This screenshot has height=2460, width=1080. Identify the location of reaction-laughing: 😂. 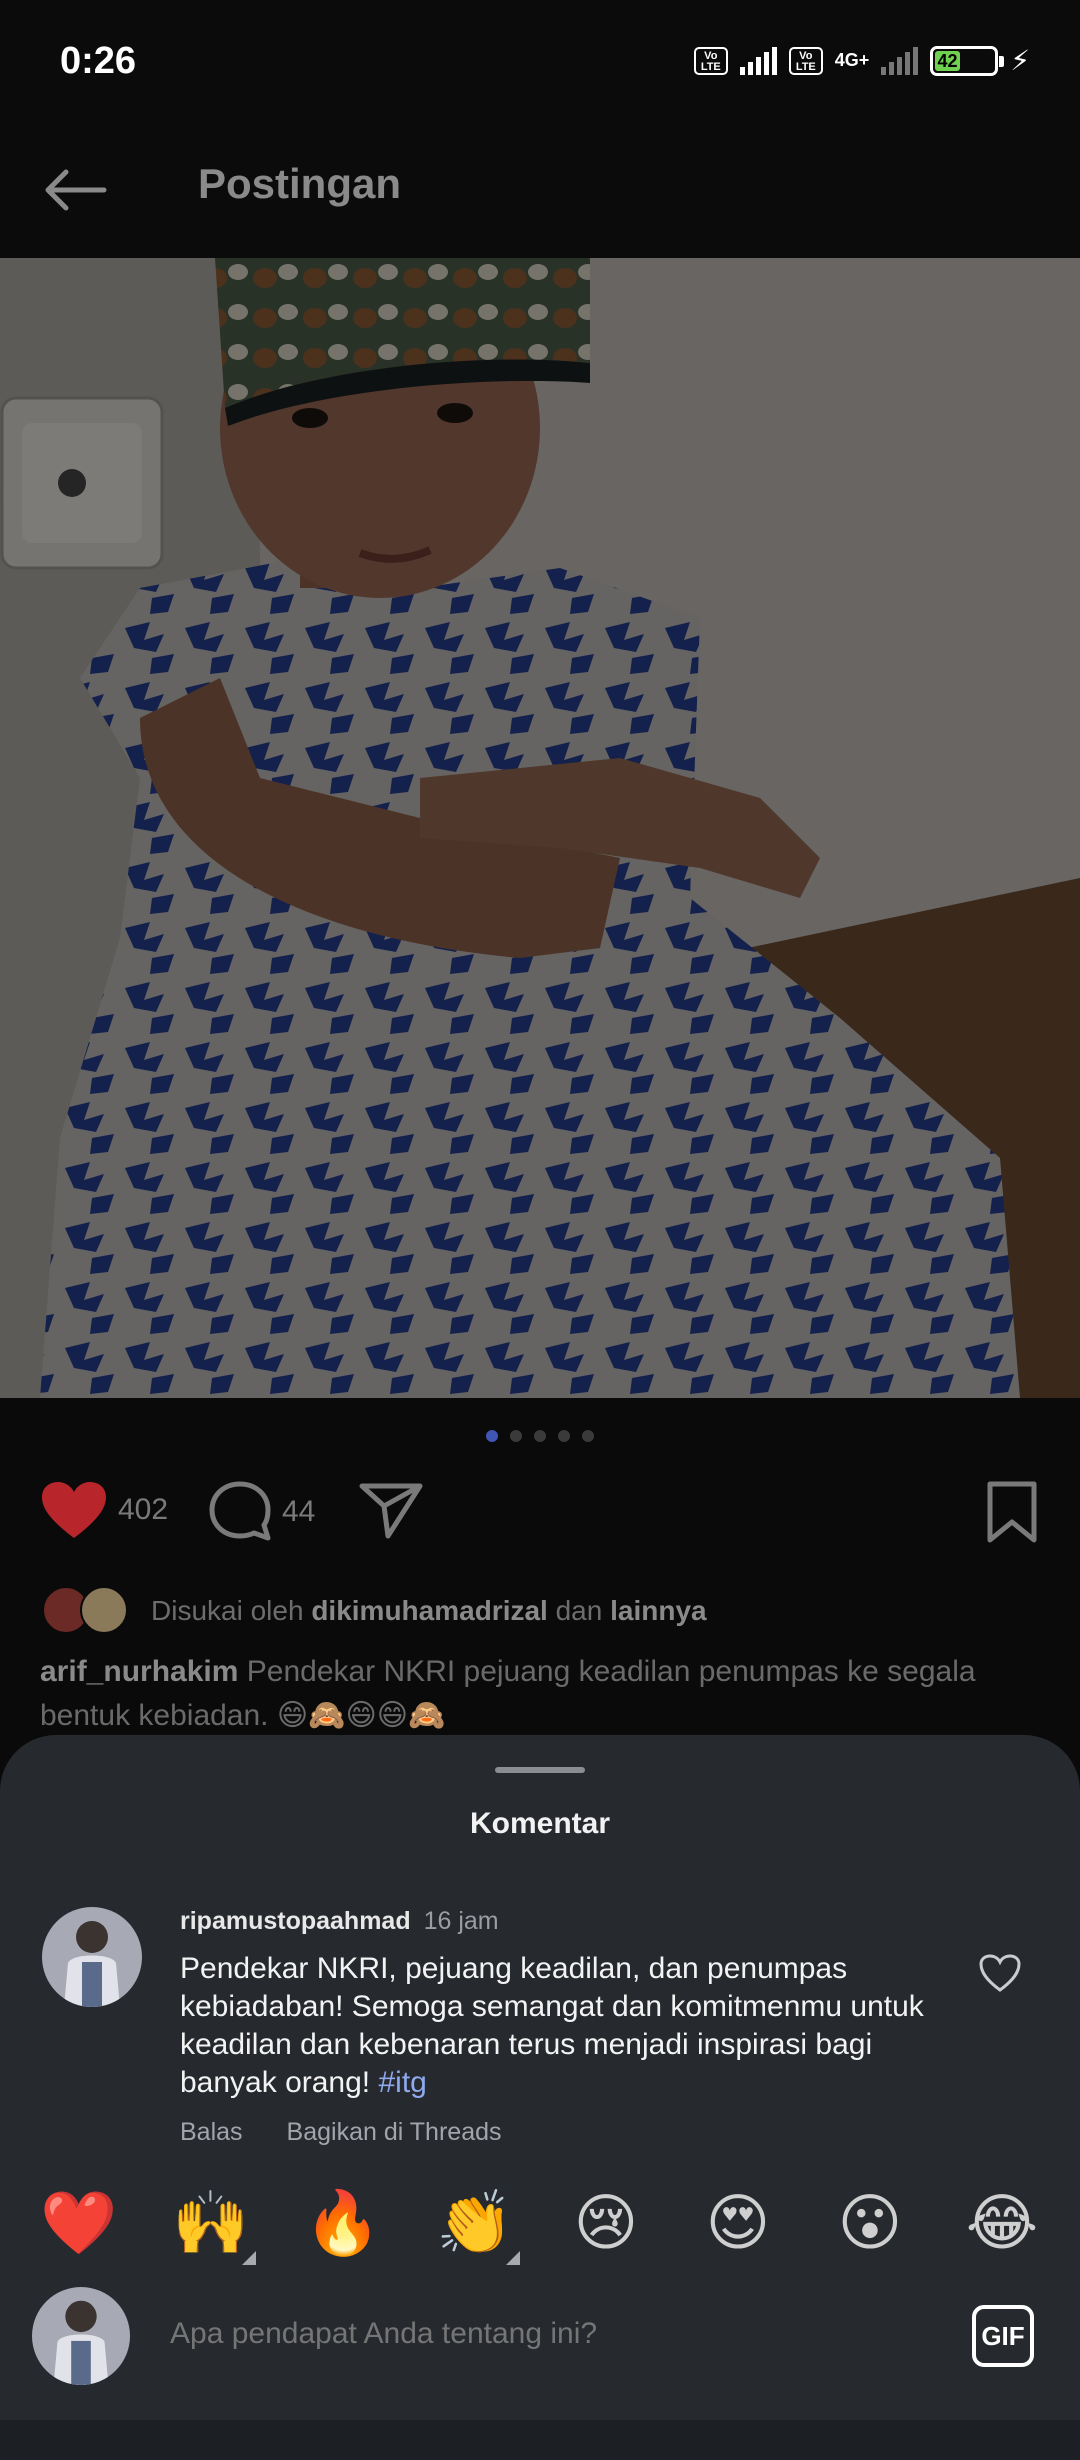
(1002, 2223).